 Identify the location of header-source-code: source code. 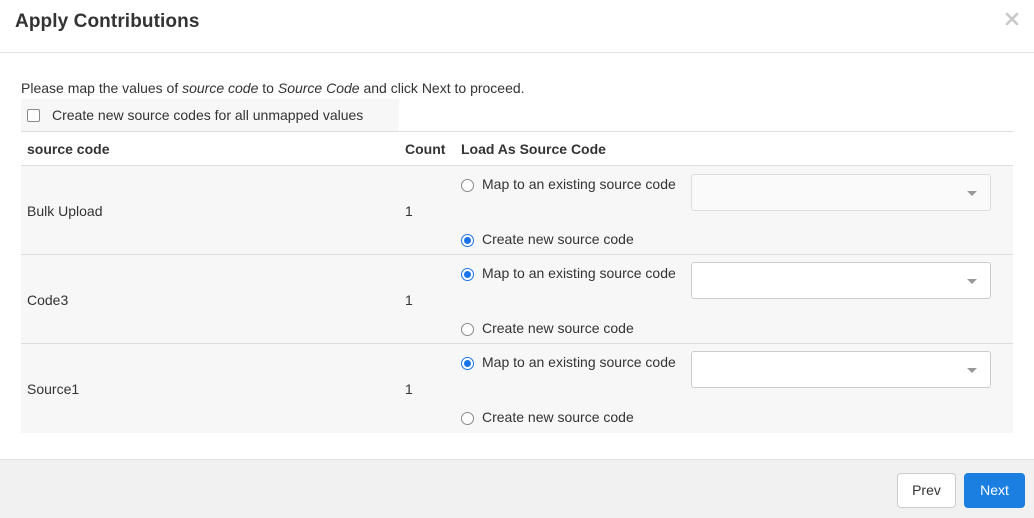
(68, 149).